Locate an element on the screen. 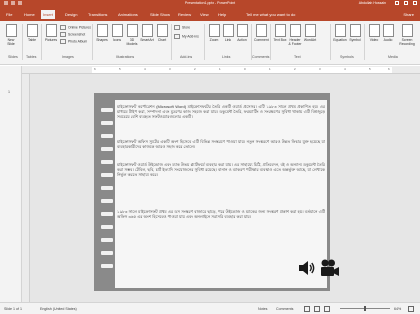  tab-insert: Insert is located at coordinates (48, 14).